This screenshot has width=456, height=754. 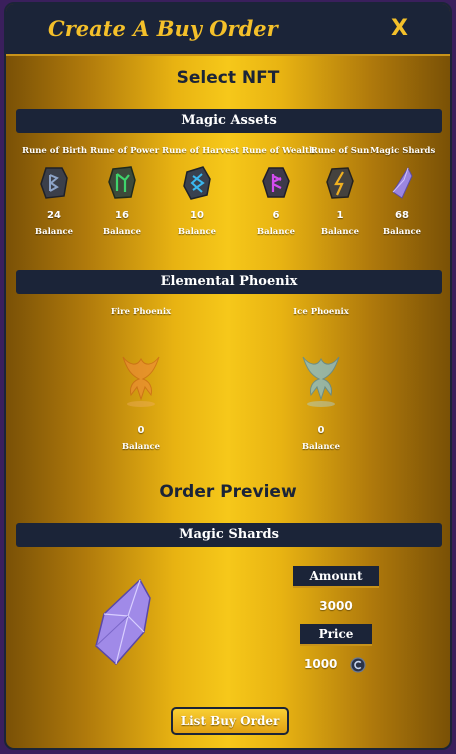 What do you see at coordinates (279, 151) in the screenshot?
I see `asset-label: Rune of Wealth` at bounding box center [279, 151].